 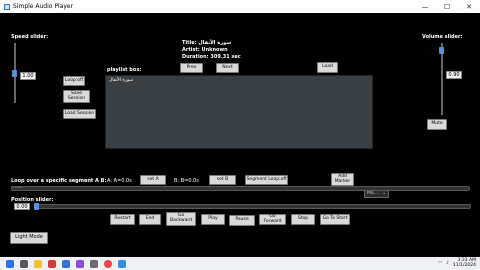 What do you see at coordinates (119, 181) in the screenshot?
I see `a-value-label: A: A=0.0s` at bounding box center [119, 181].